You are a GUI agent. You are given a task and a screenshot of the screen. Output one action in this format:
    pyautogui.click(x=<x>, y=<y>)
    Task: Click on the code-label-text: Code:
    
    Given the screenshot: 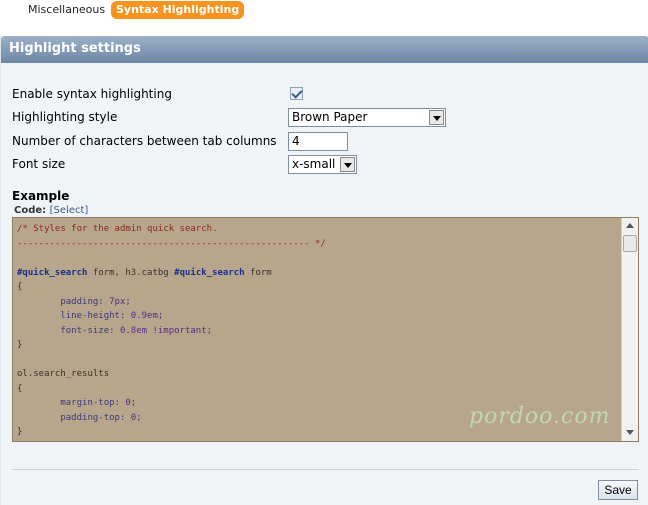 What is the action you would take?
    pyautogui.click(x=30, y=210)
    